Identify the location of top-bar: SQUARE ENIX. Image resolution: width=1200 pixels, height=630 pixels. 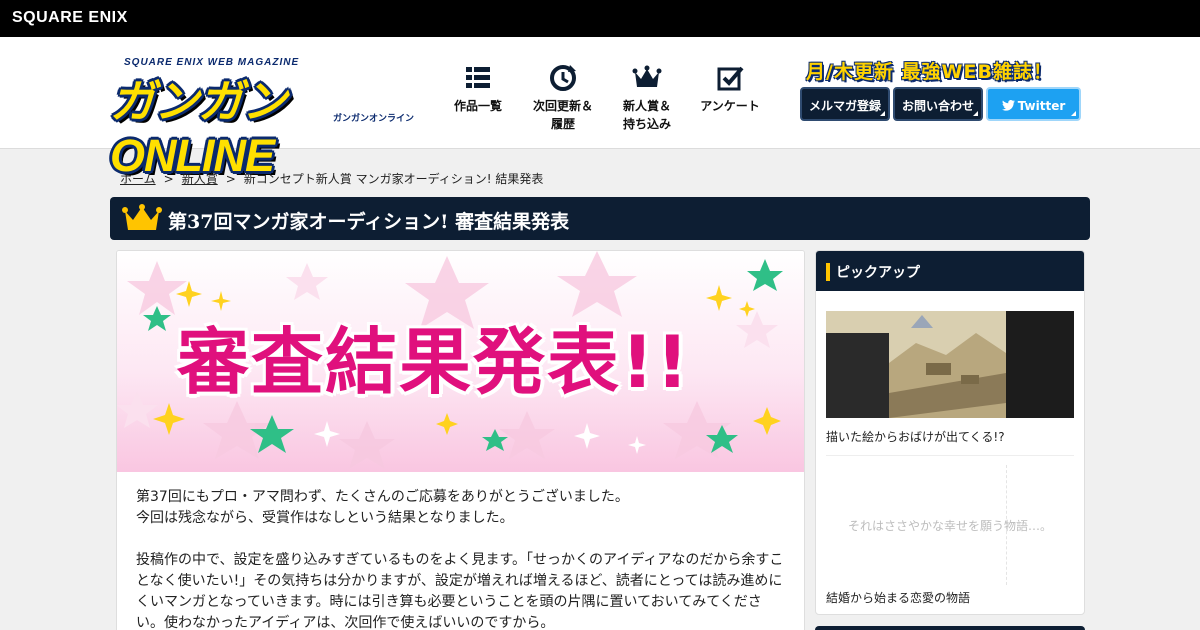
(600, 18).